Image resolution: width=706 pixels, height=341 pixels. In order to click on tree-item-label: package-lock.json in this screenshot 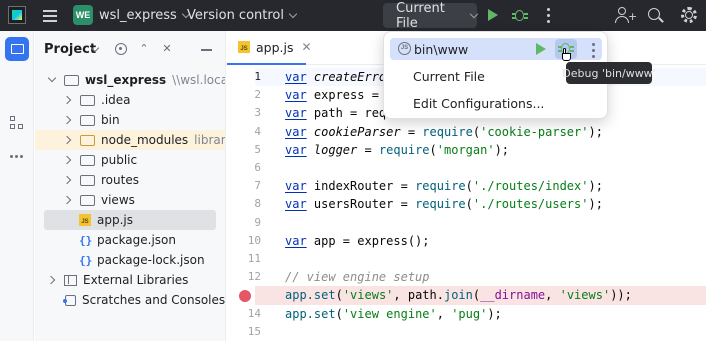, I will do `click(151, 260)`.